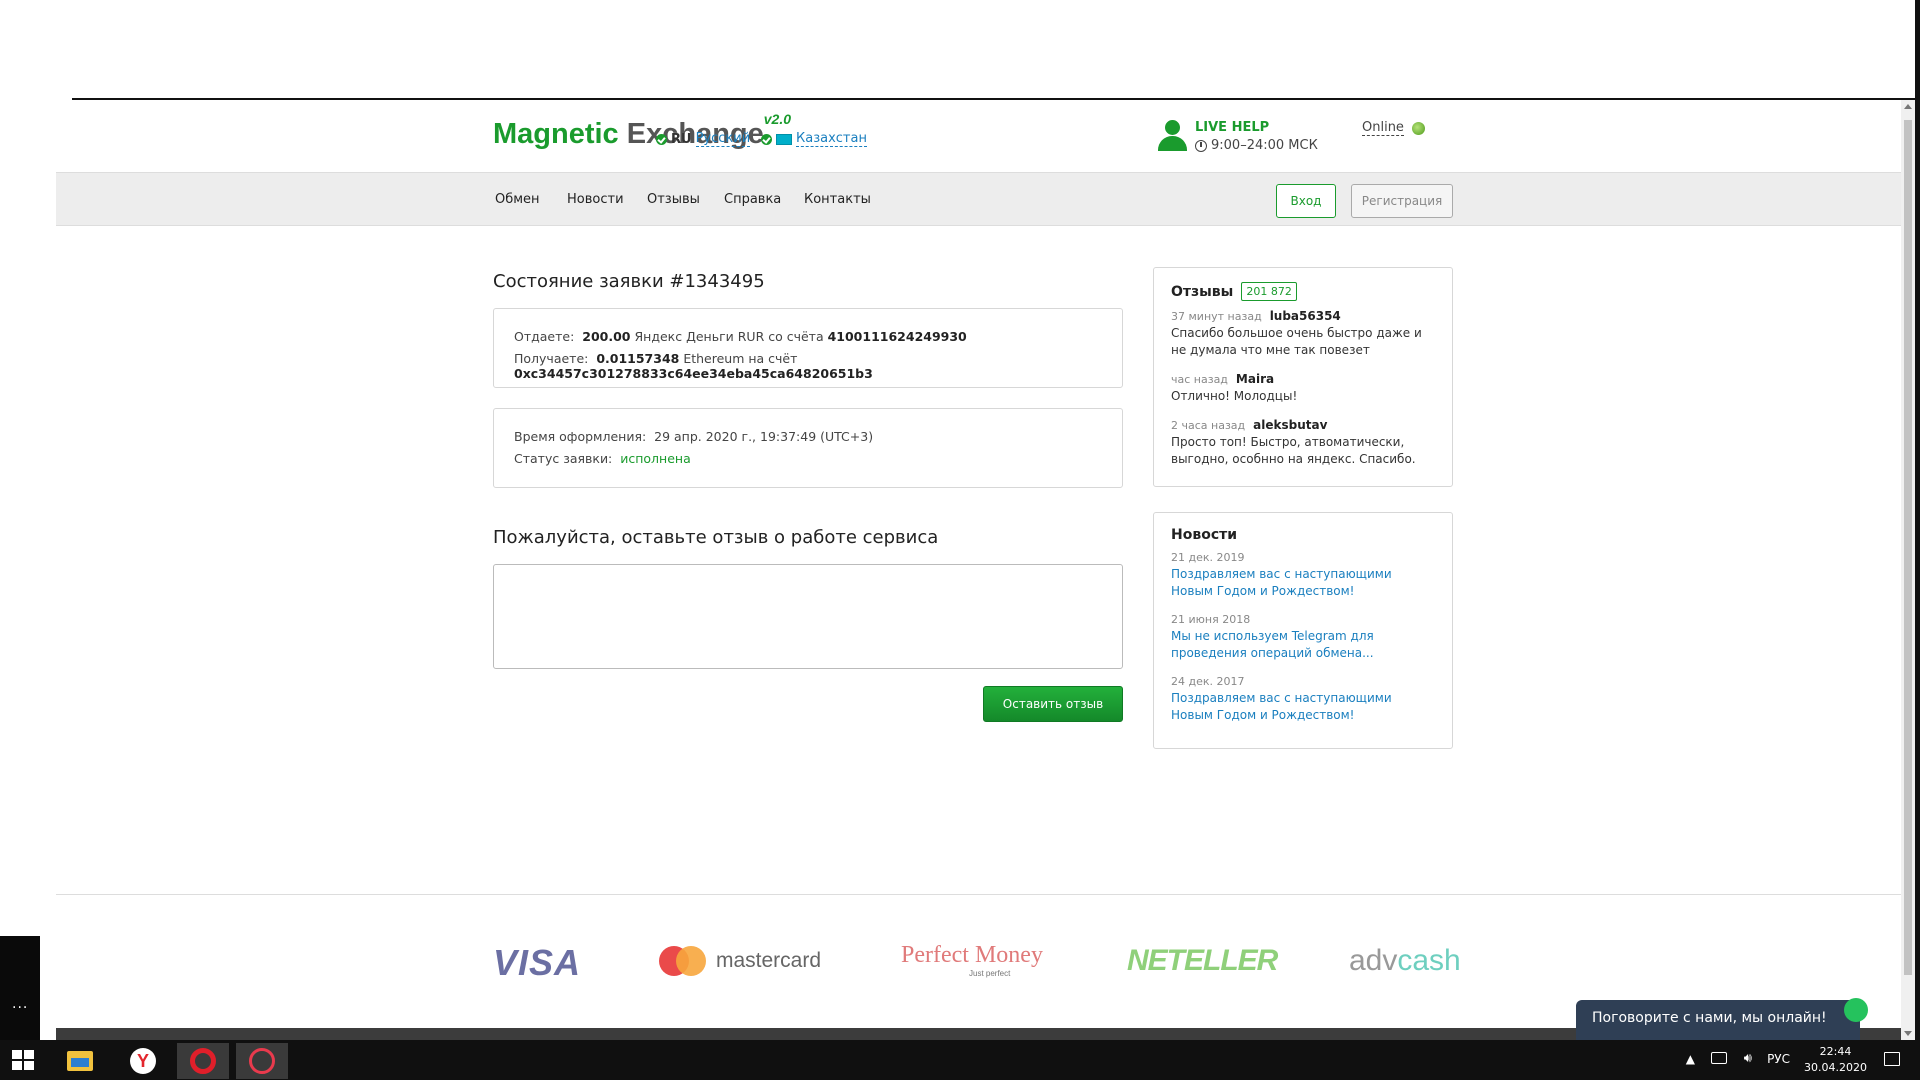 The width and height of the screenshot is (1920, 1080). Describe the element at coordinates (723, 139) in the screenshot. I see `language-link: Русский` at that location.